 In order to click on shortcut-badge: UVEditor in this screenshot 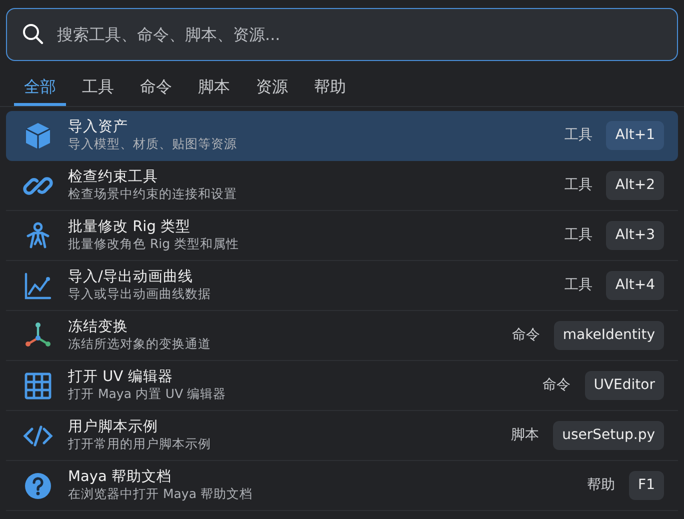, I will do `click(624, 385)`.